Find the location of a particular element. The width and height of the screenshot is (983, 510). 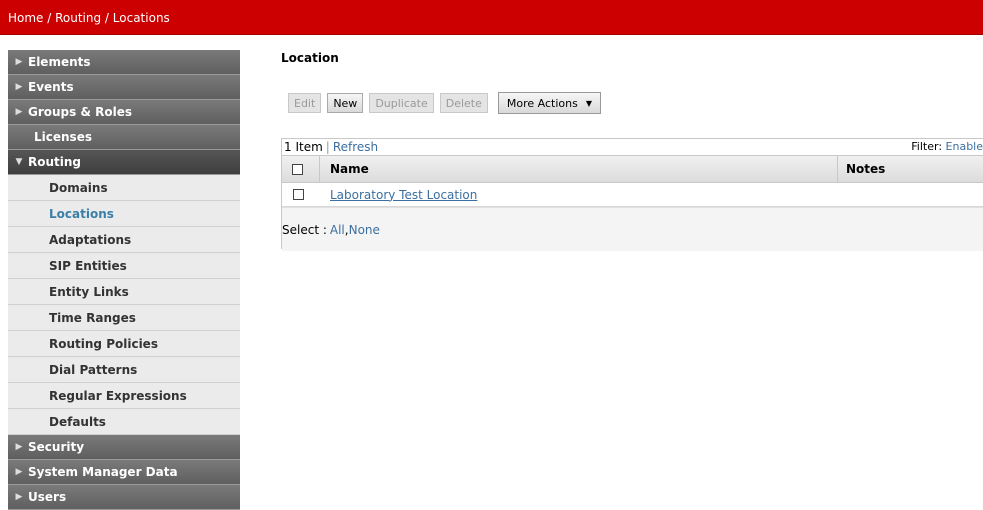

sidebar-subitem-defaults: Defaults is located at coordinates (124, 422).